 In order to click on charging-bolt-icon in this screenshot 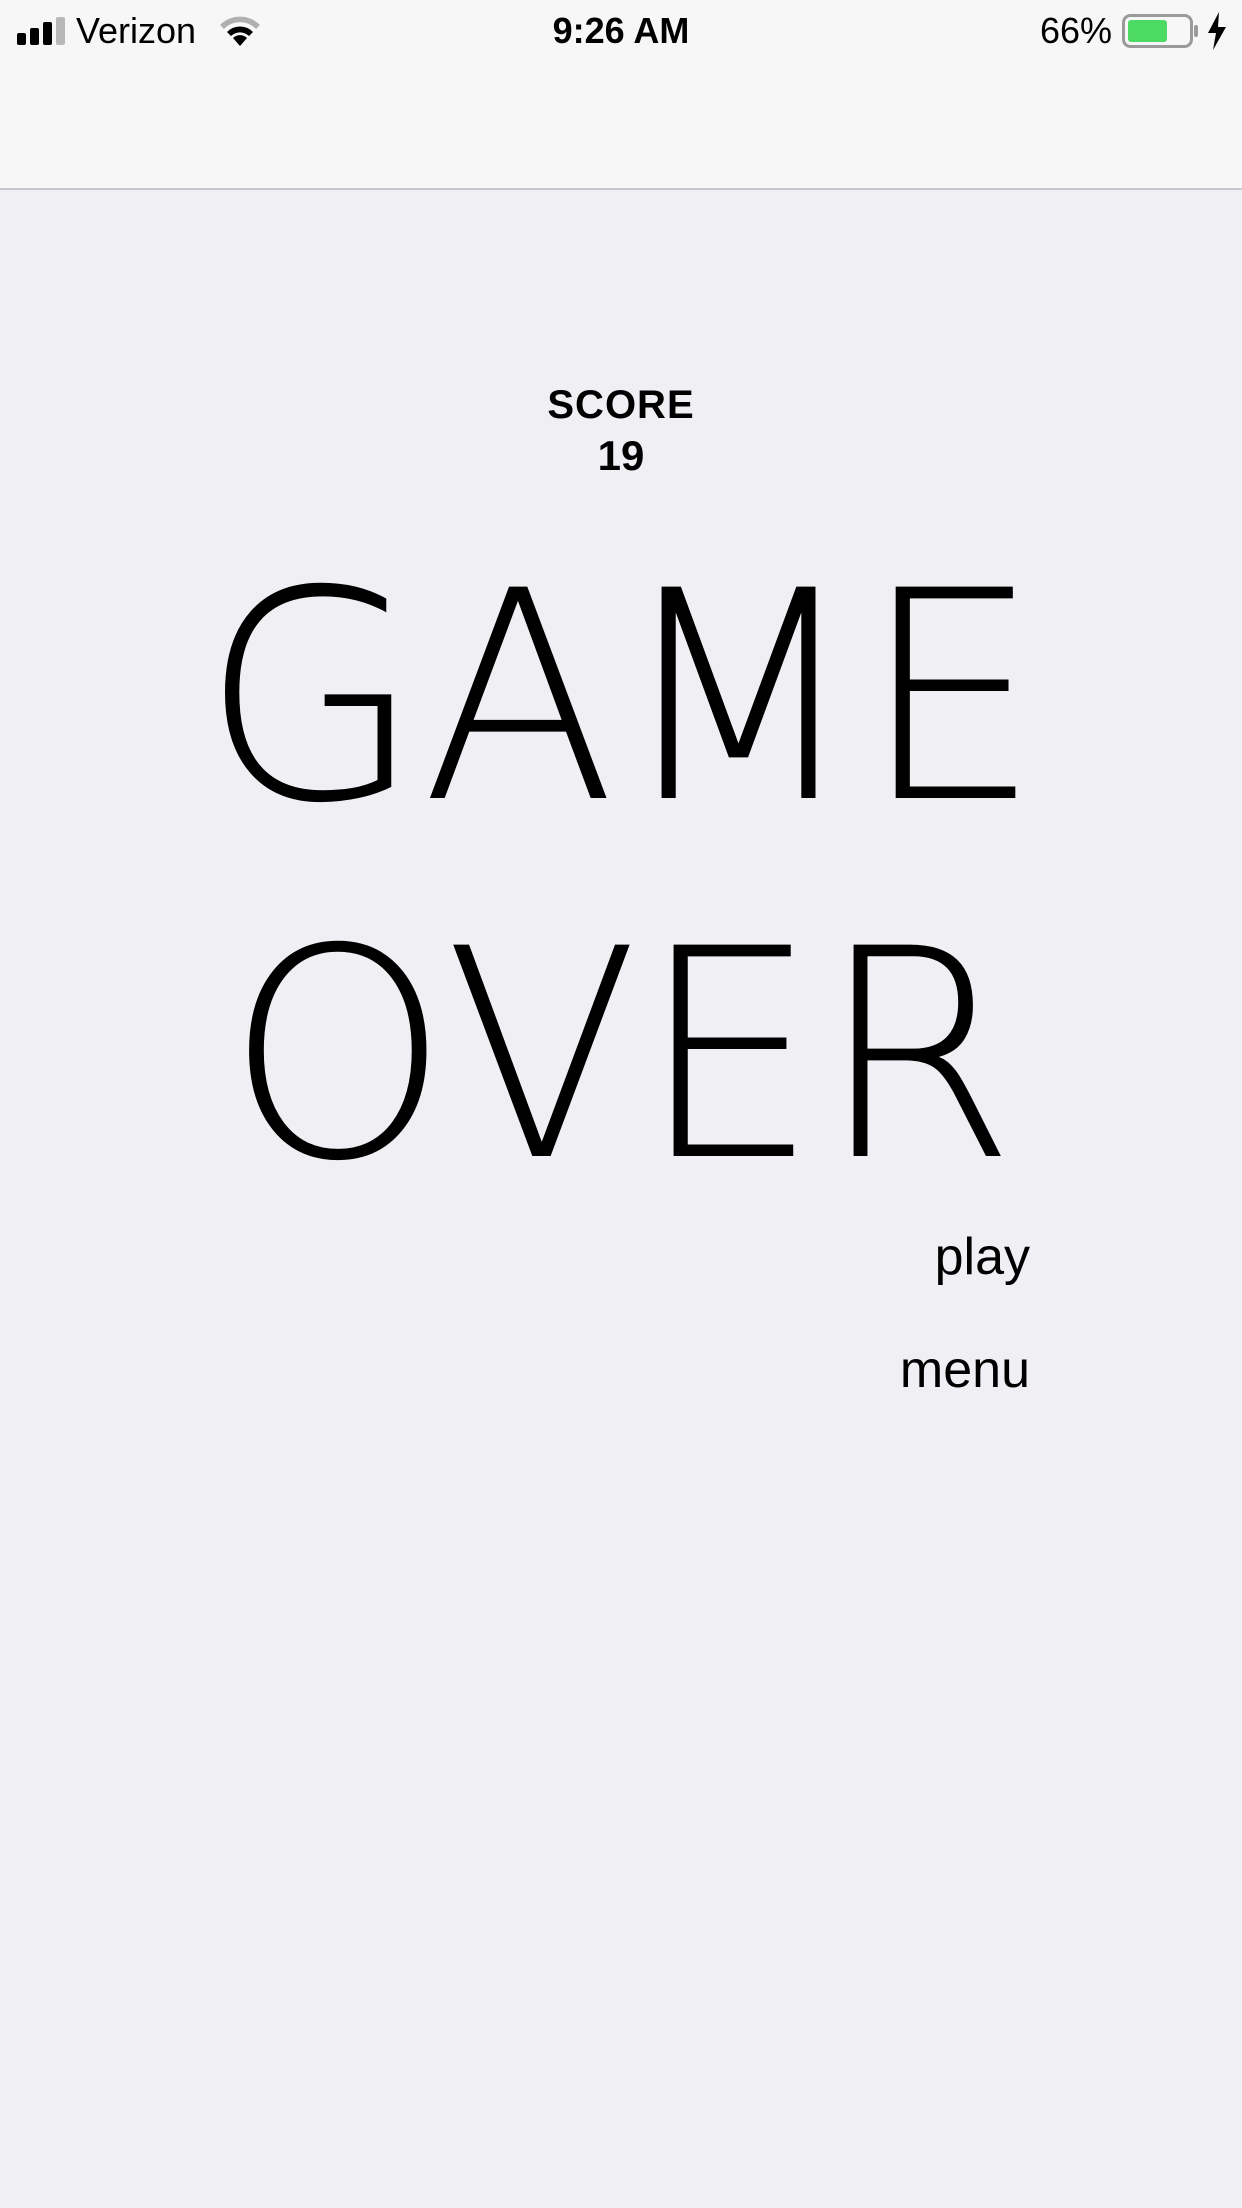, I will do `click(1217, 31)`.